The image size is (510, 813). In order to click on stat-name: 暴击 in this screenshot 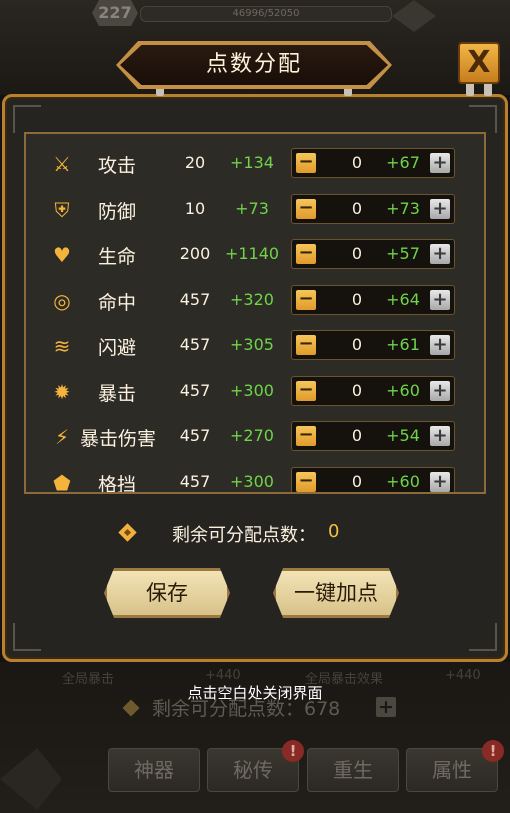, I will do `click(117, 394)`.